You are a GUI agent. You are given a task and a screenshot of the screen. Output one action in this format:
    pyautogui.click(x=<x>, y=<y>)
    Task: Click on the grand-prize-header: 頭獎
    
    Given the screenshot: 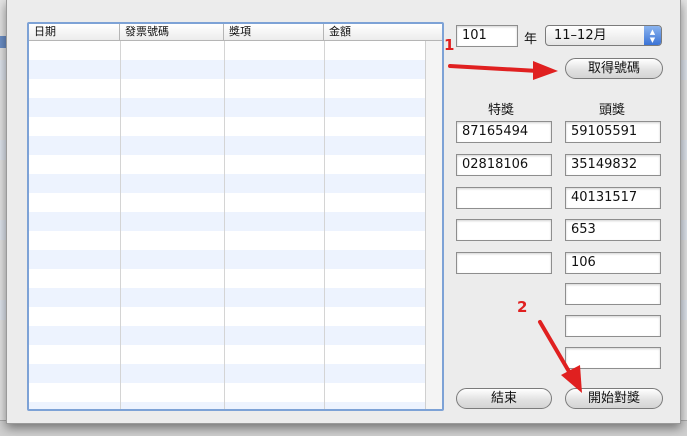 What is the action you would take?
    pyautogui.click(x=612, y=110)
    